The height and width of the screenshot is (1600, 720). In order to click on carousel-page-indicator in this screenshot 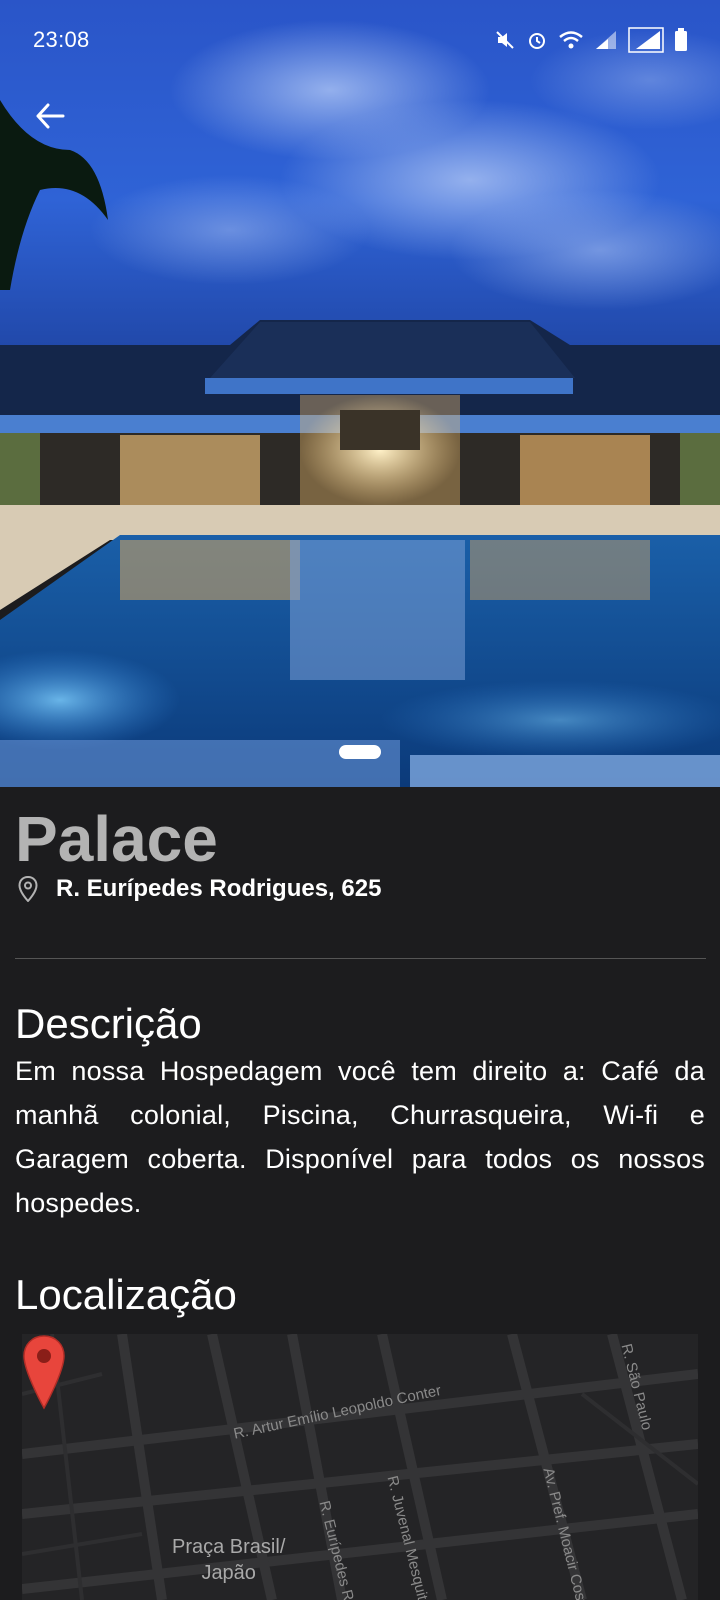, I will do `click(360, 752)`.